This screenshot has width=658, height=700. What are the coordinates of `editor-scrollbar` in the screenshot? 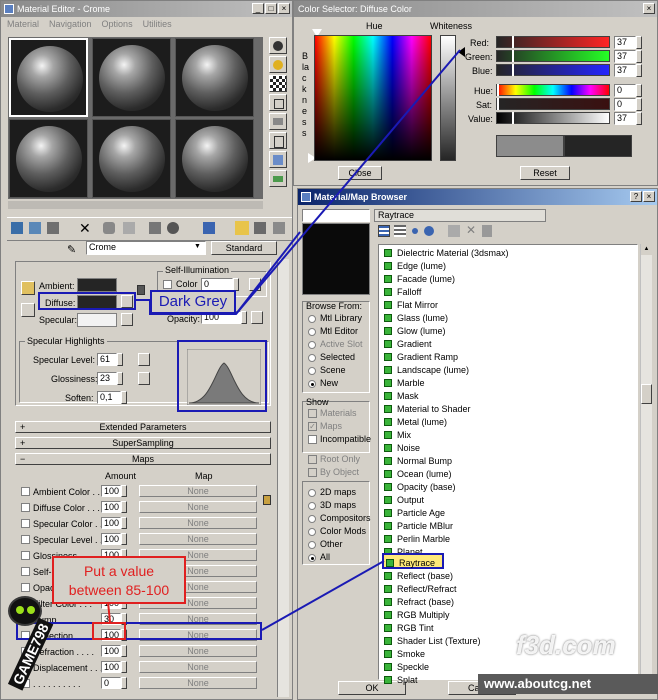 It's located at (283, 478).